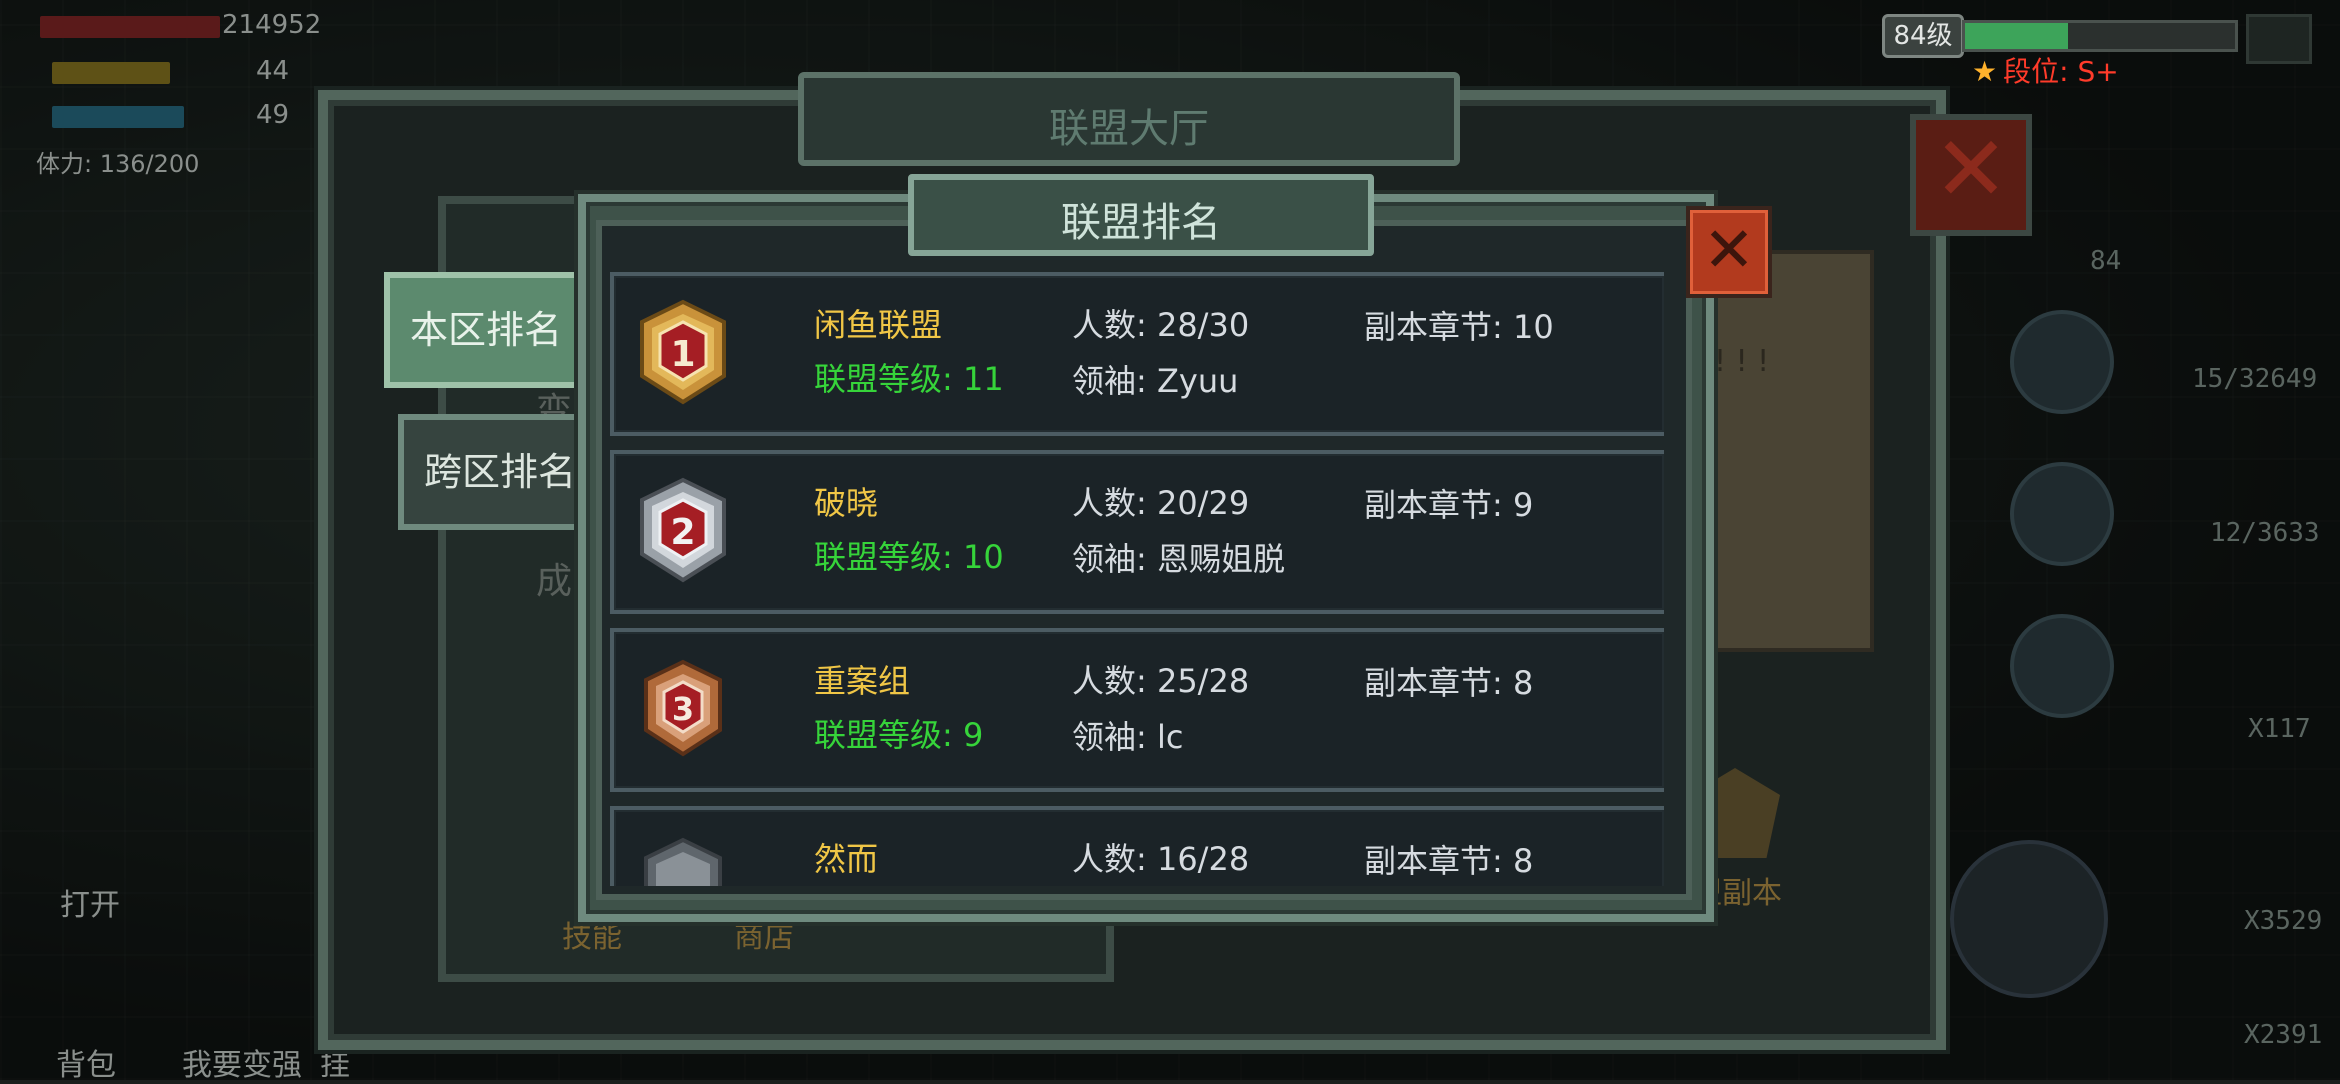 The width and height of the screenshot is (2340, 1084). I want to click on stronger-button: 我要变强, so click(242, 1062).